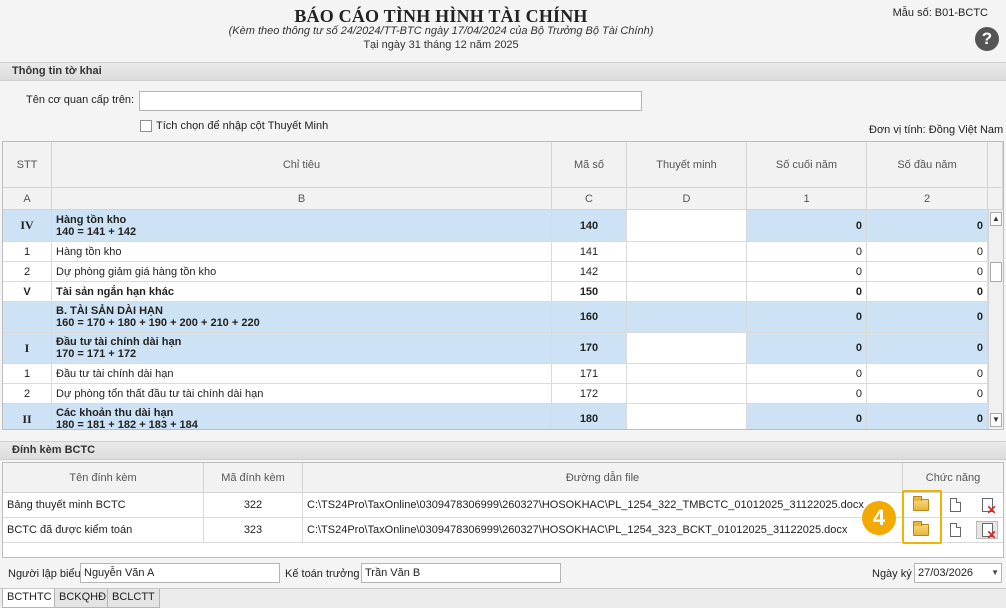 The width and height of the screenshot is (1006, 608). Describe the element at coordinates (27, 272) in the screenshot. I see `row-stt: 2` at that location.